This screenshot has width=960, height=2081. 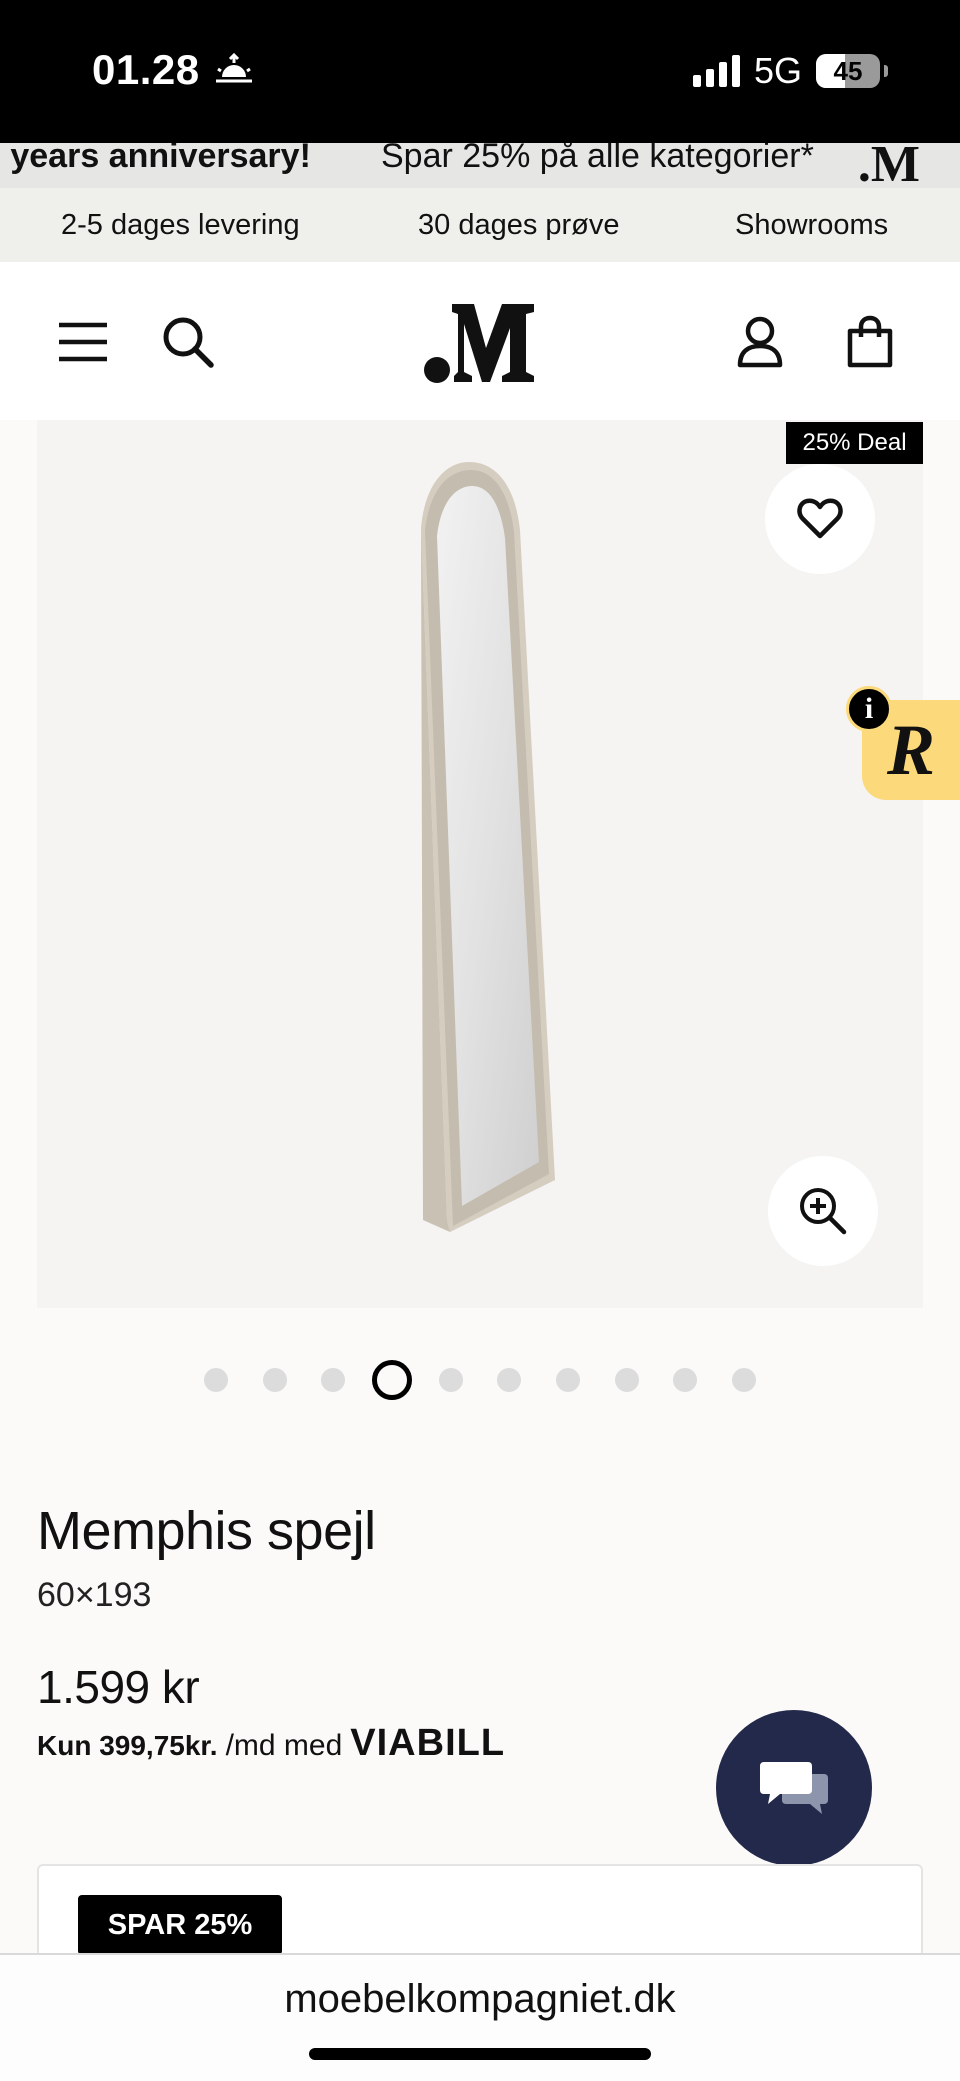 I want to click on reviews-widget-logo: R, so click(x=911, y=749).